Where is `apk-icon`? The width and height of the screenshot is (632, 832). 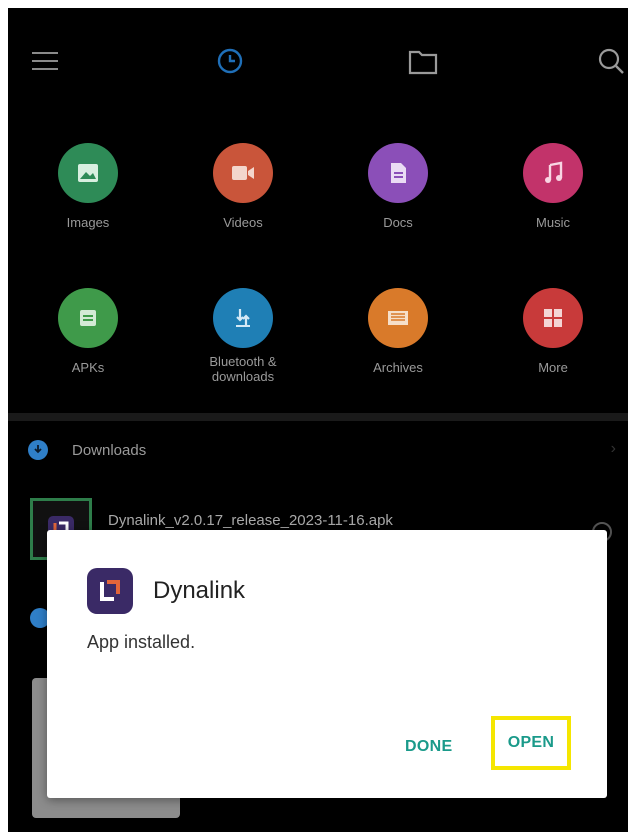 apk-icon is located at coordinates (88, 318).